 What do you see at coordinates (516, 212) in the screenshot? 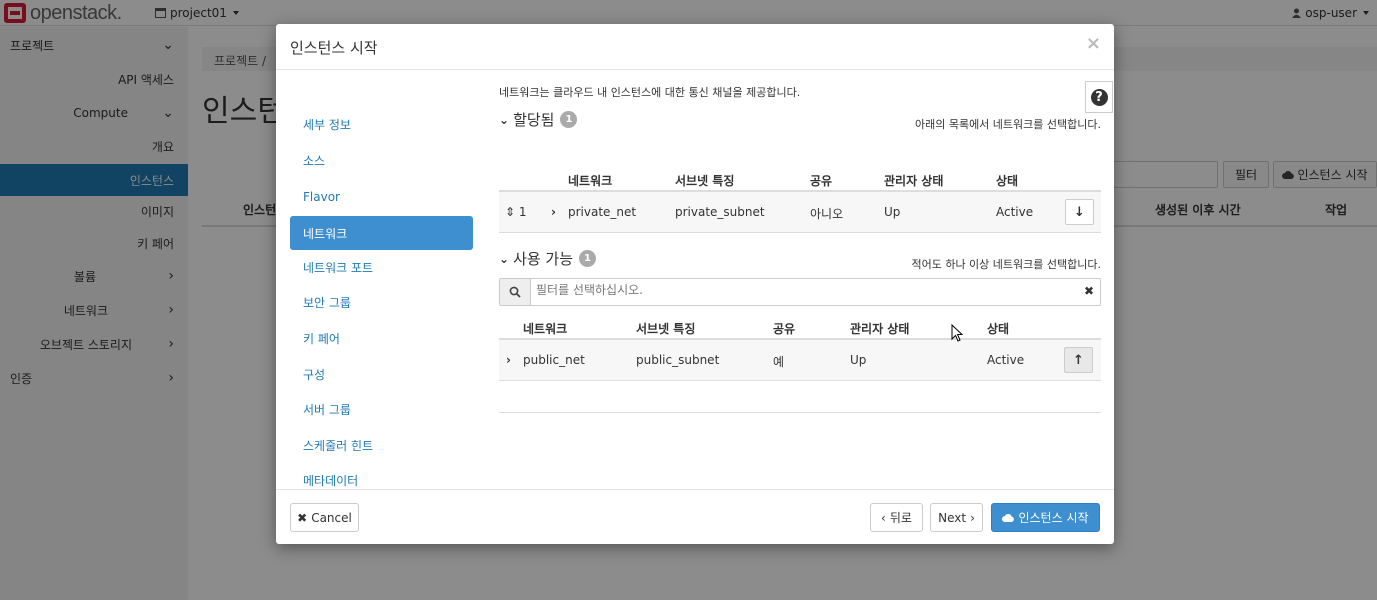
I see `reorder-handle: ⇕ 1` at bounding box center [516, 212].